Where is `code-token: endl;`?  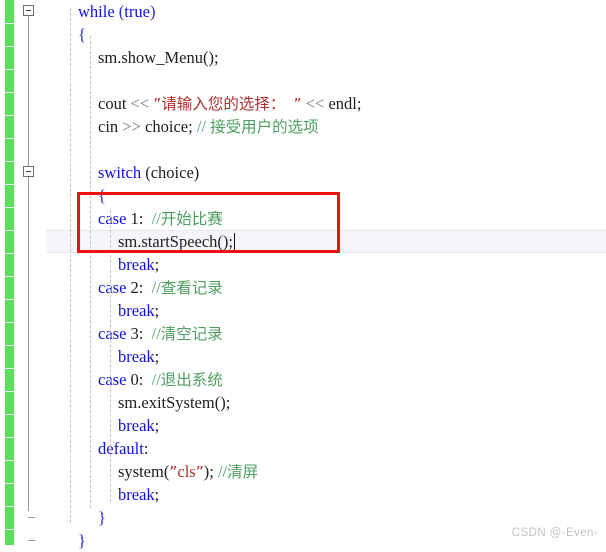
code-token: endl; is located at coordinates (343, 103).